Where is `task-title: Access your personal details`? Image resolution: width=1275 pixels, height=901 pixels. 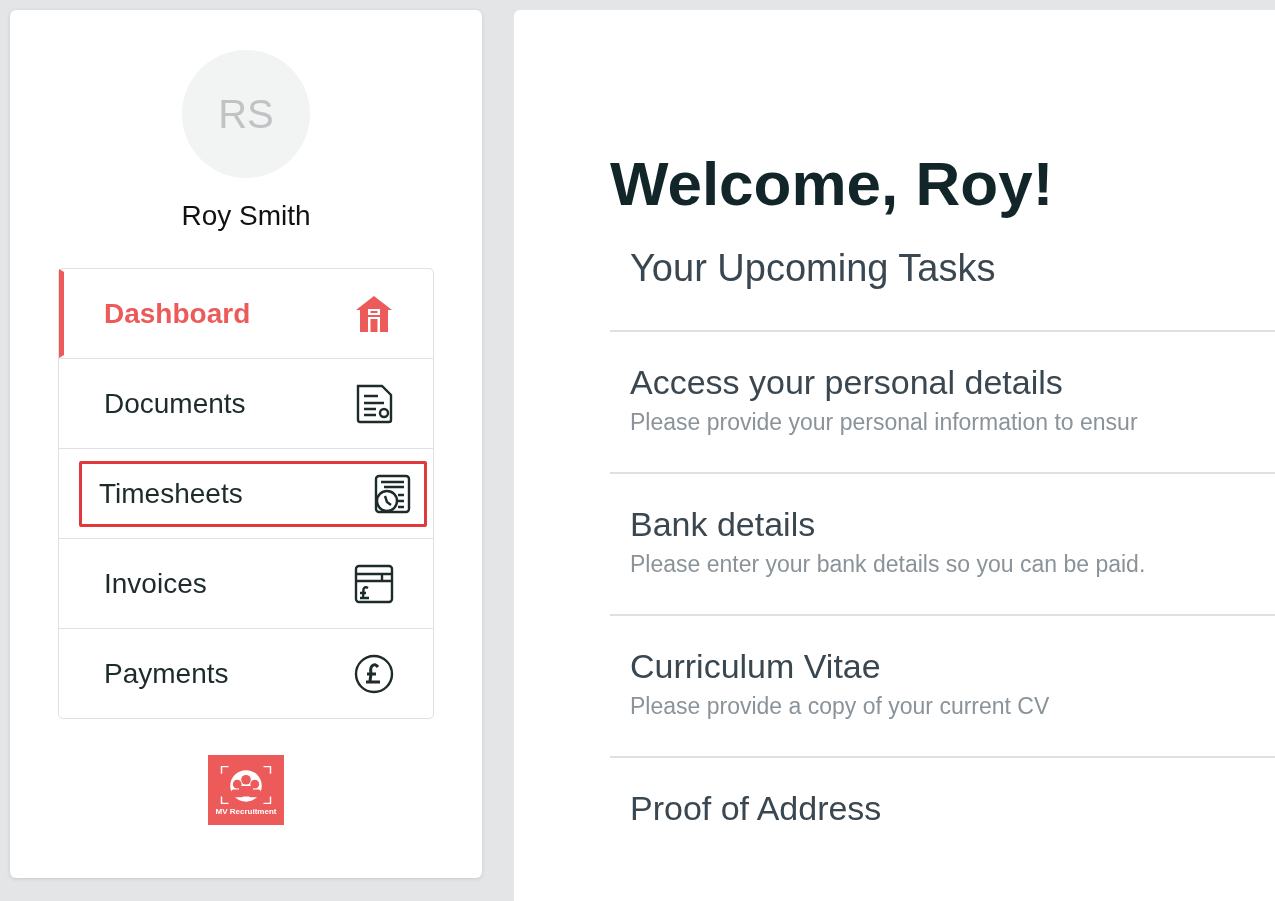 task-title: Access your personal details is located at coordinates (952, 382).